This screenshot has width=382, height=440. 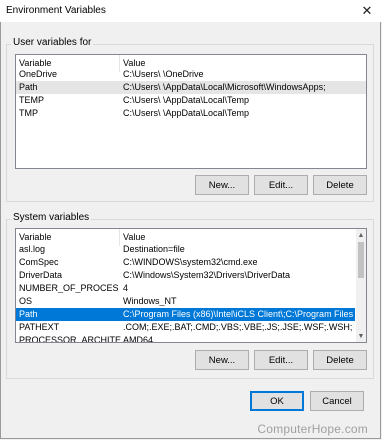 I want to click on row-variable: asl.log, so click(x=32, y=249).